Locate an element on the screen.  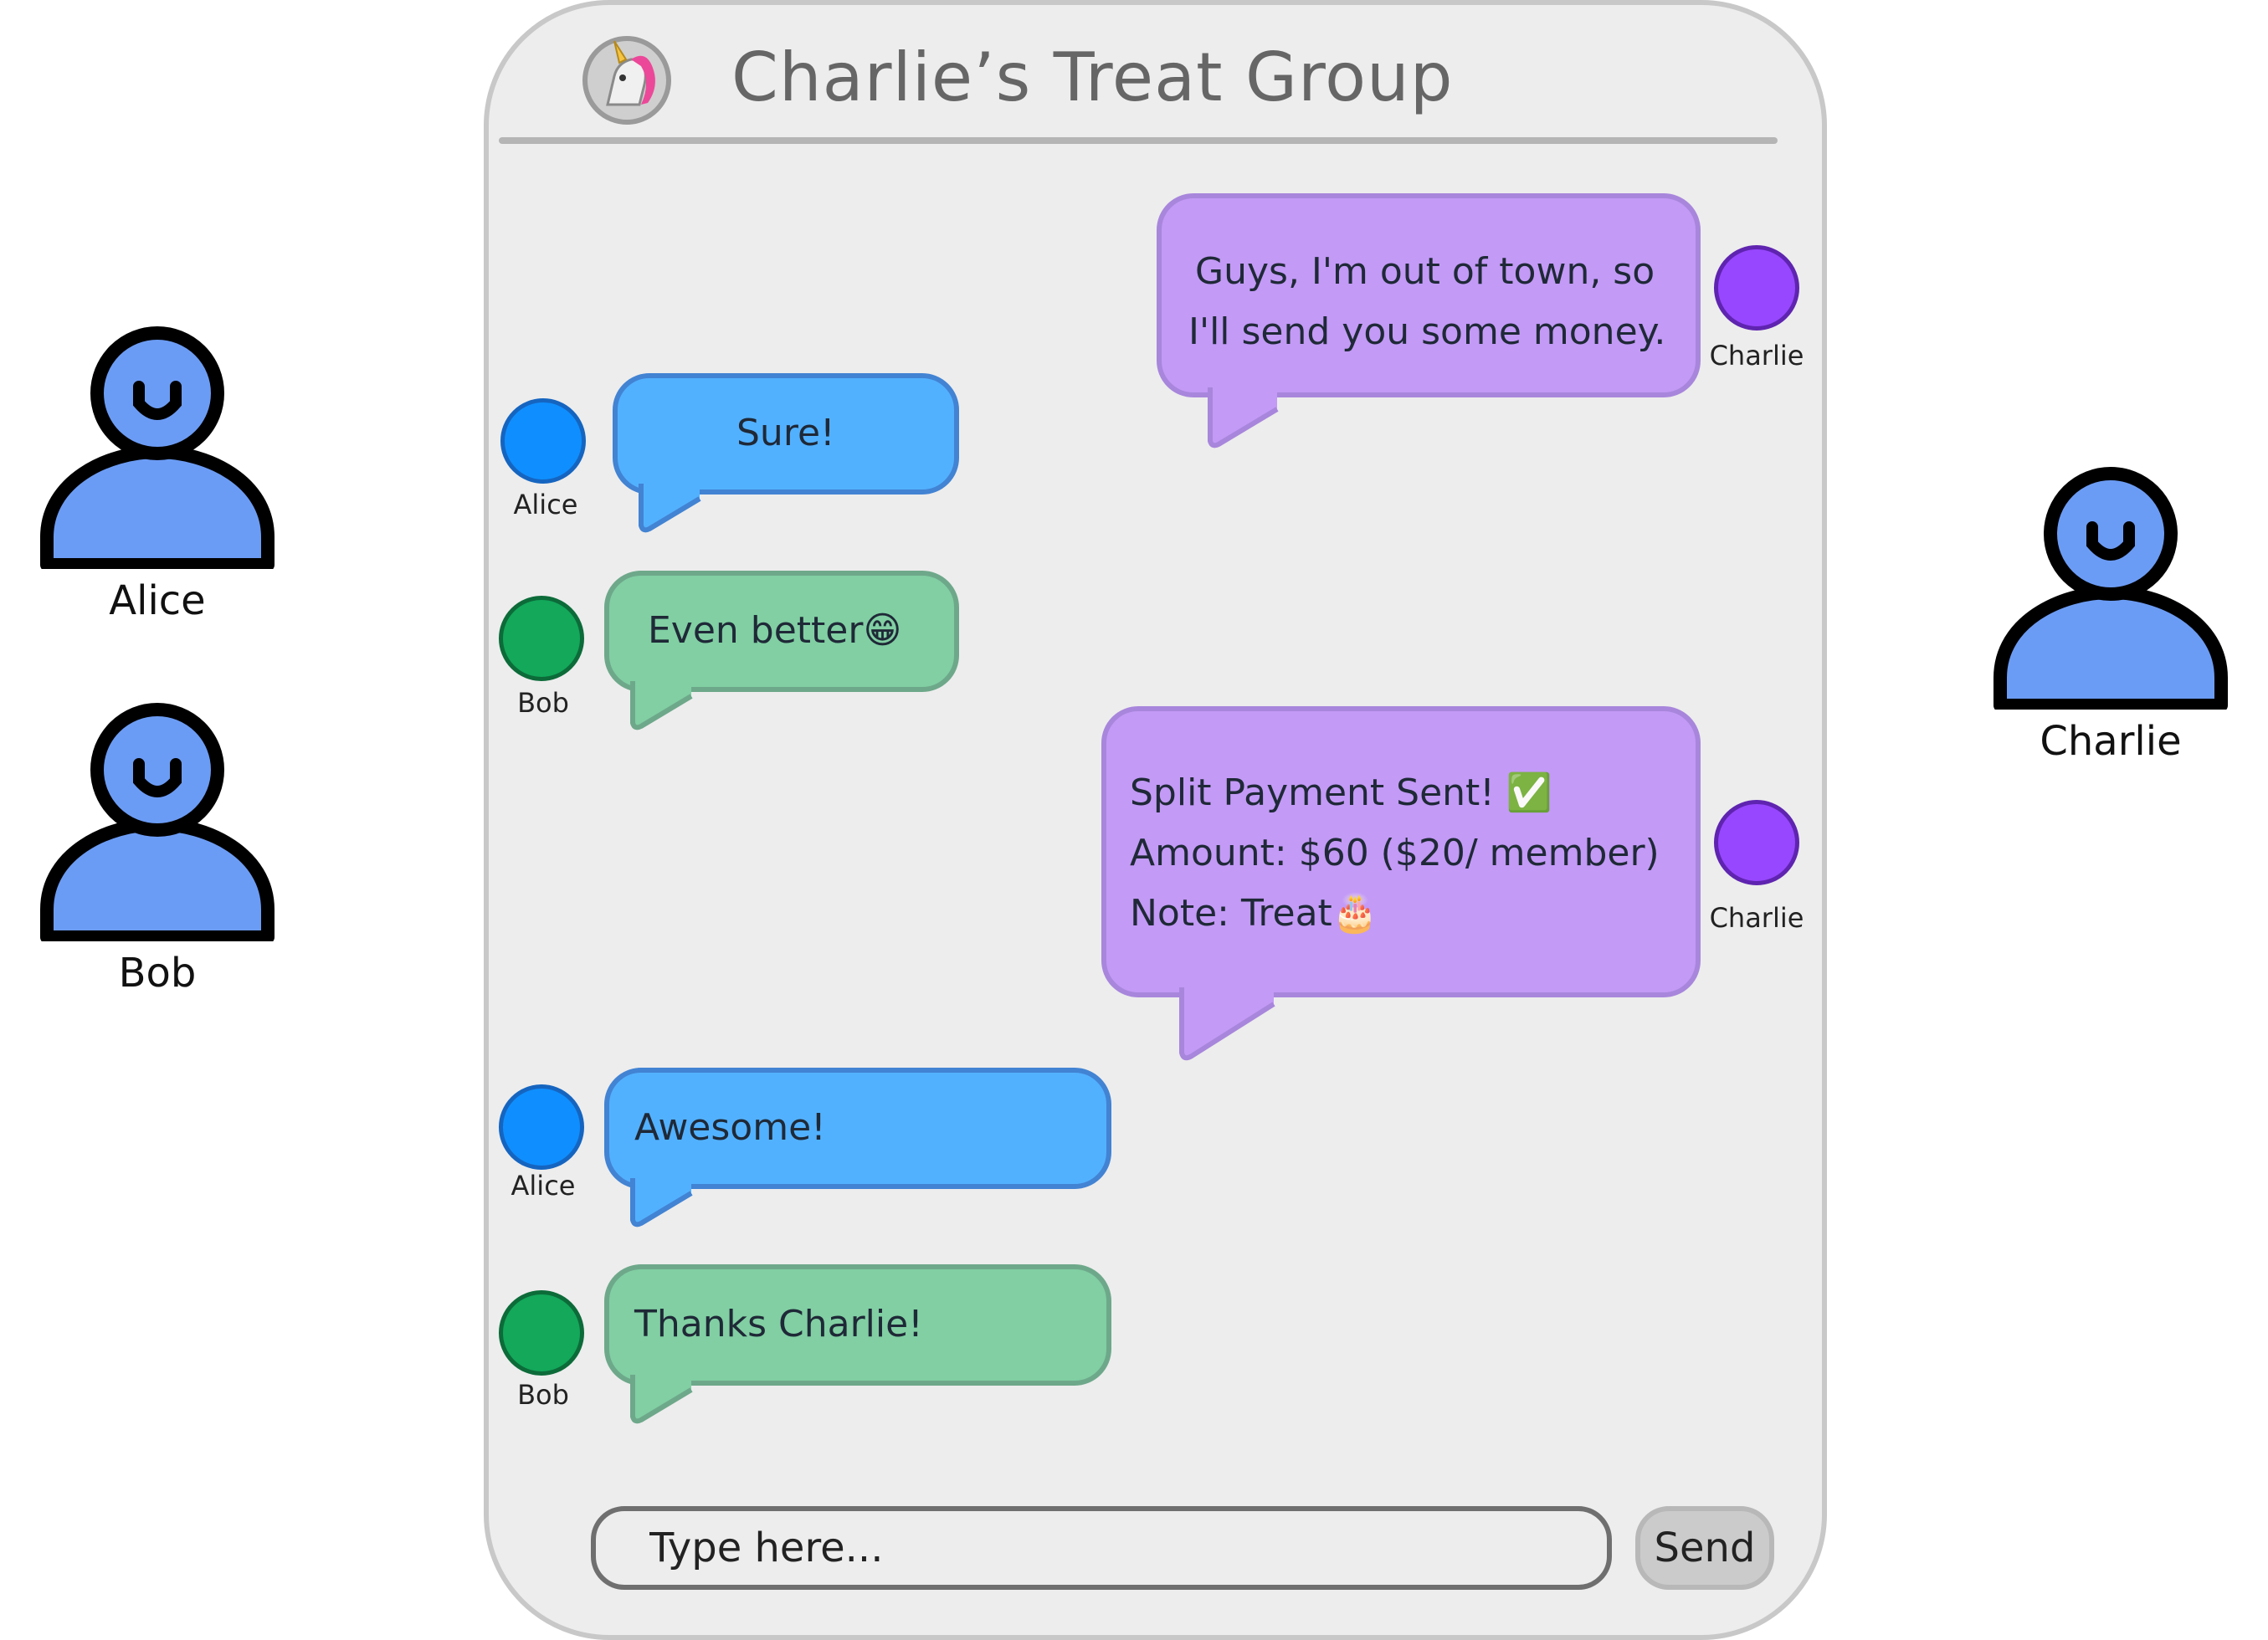
message-input is located at coordinates (1101, 1548).